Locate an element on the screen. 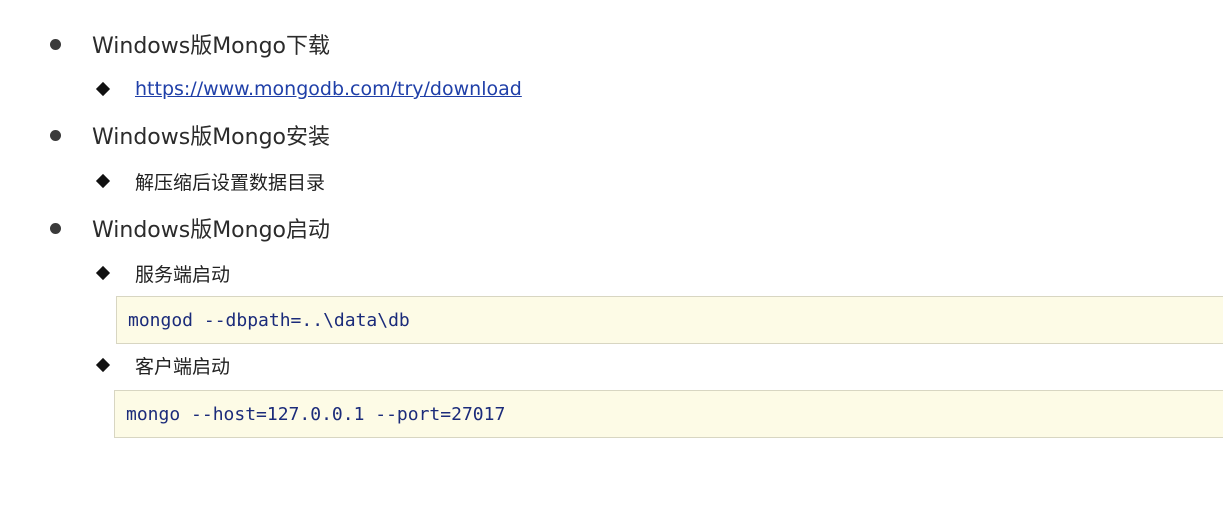  sub-item-unzip: 解压缩后设置数据目录 is located at coordinates (210, 181).